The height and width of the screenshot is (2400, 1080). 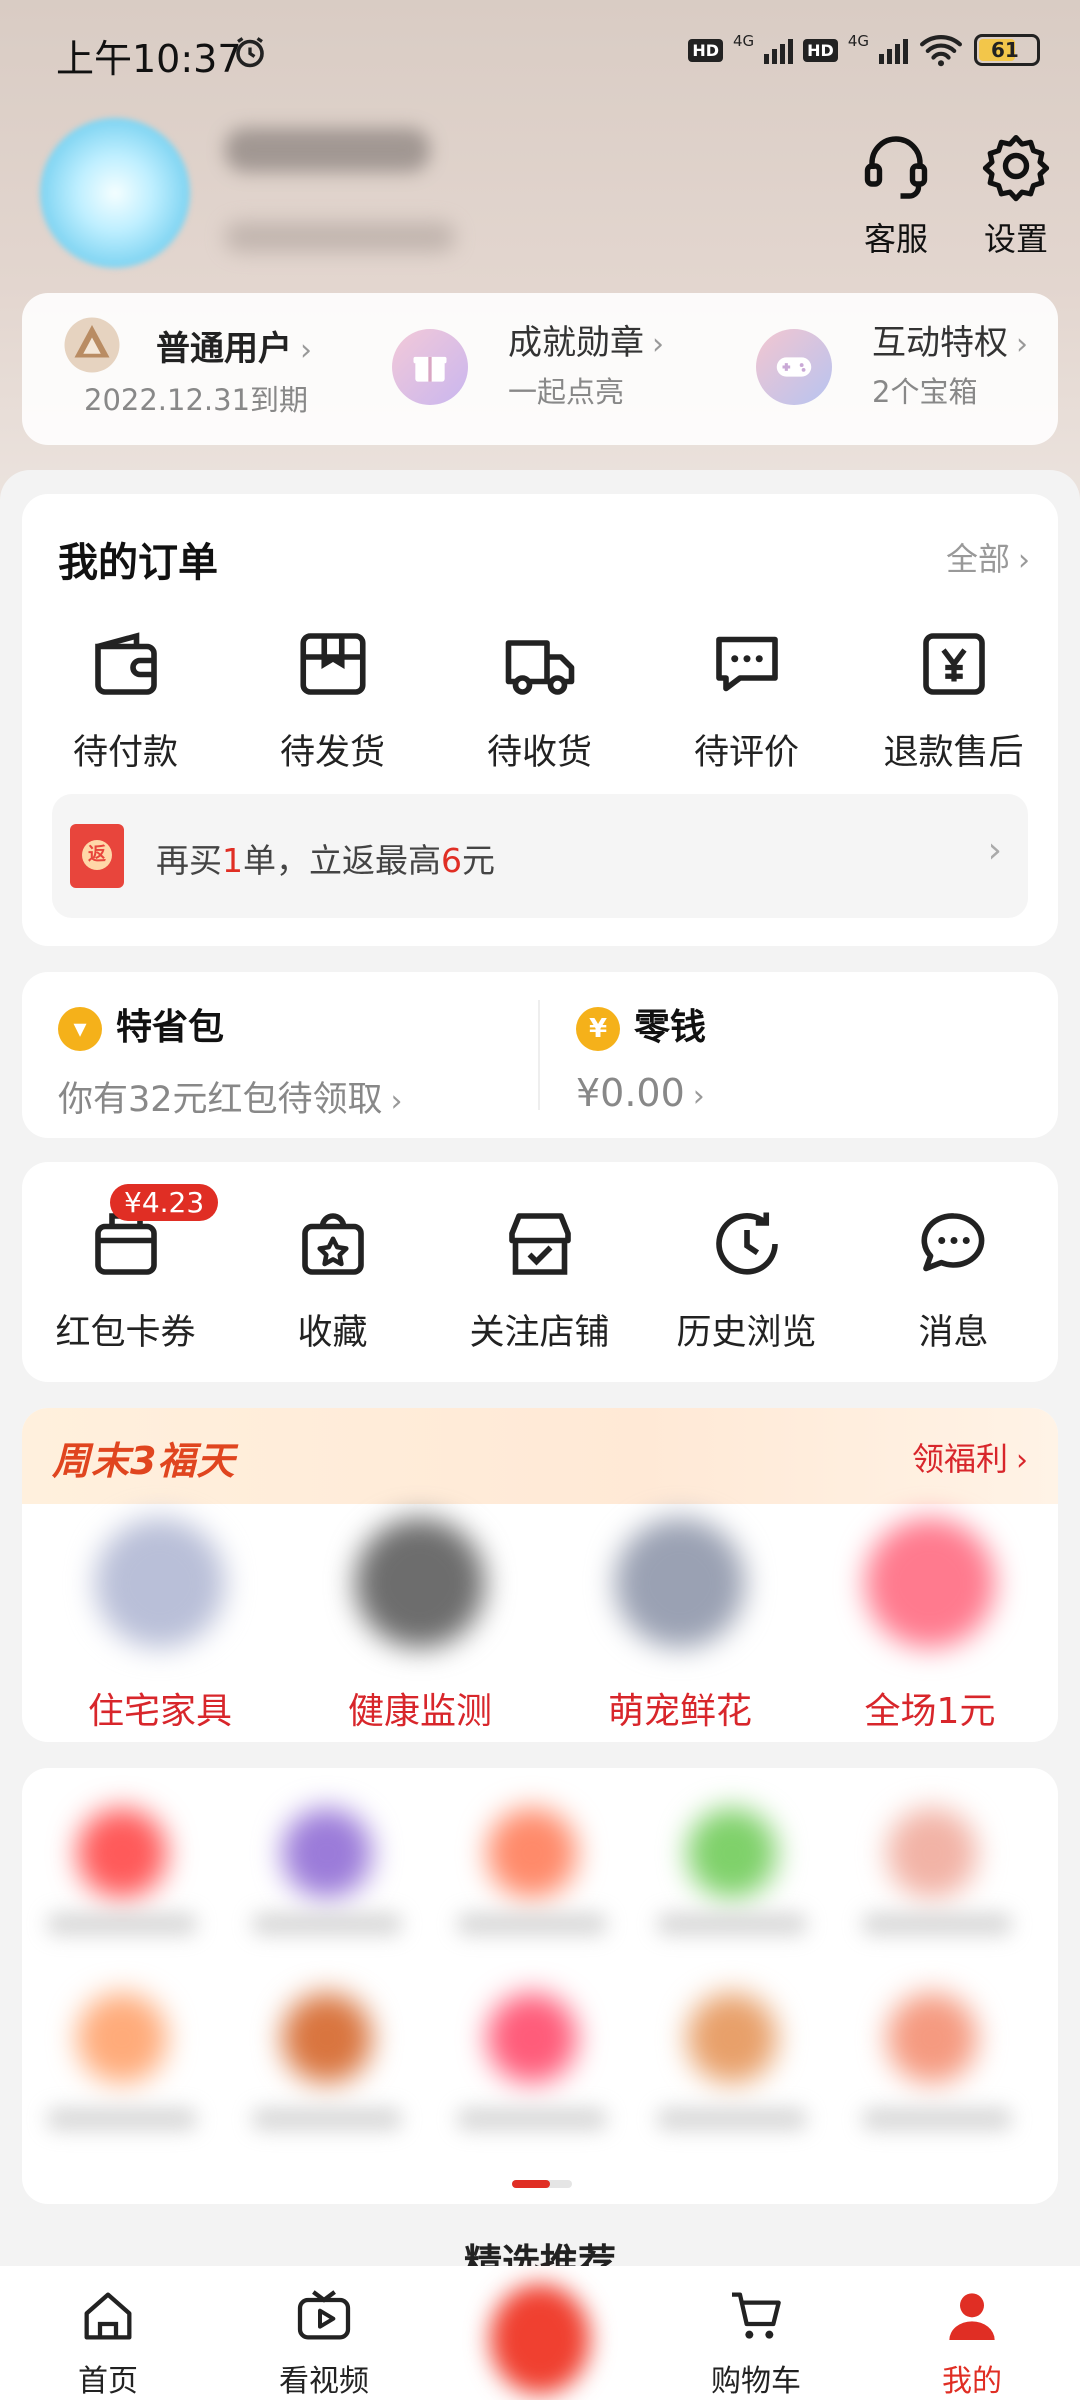 What do you see at coordinates (542, 369) in the screenshot?
I see `achievement-medals: 成就勋章 › 一起点亮` at bounding box center [542, 369].